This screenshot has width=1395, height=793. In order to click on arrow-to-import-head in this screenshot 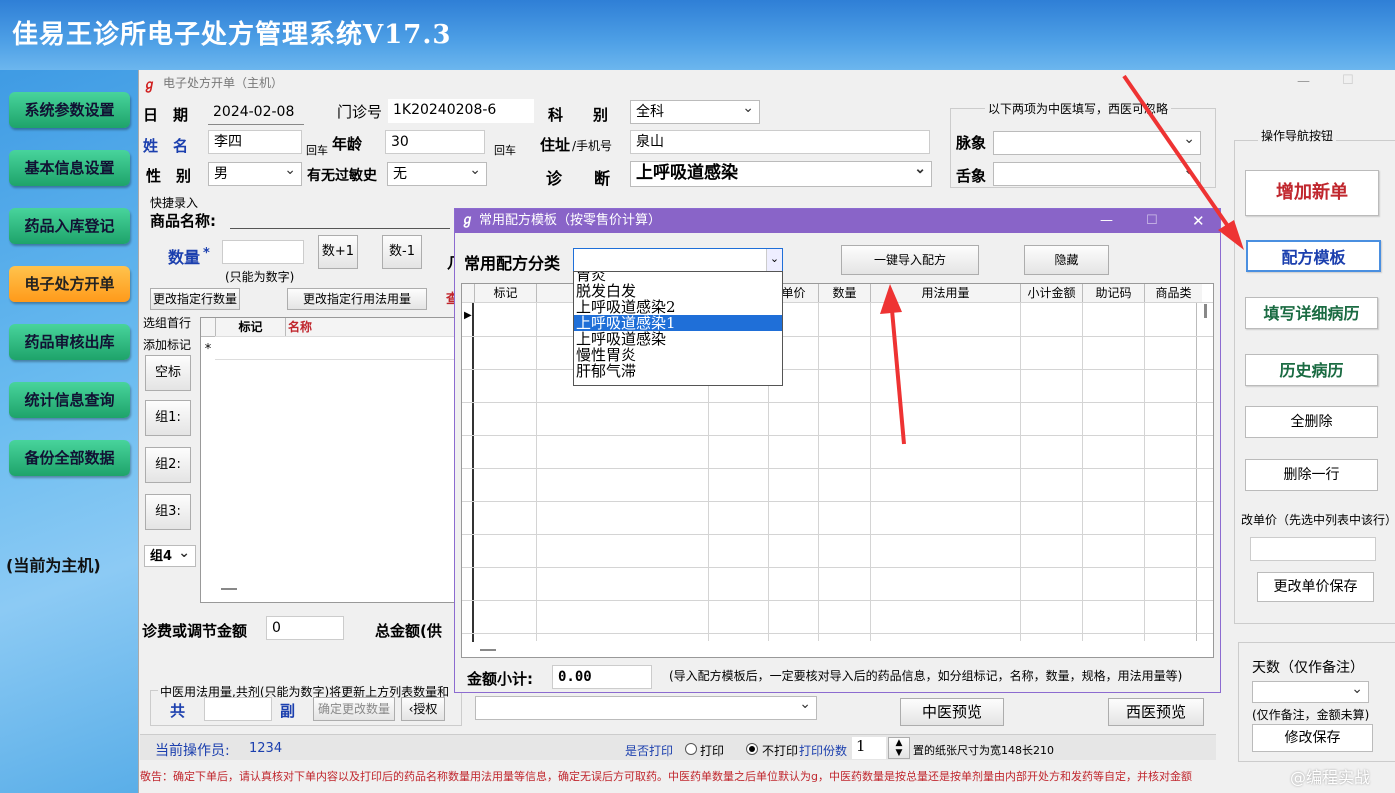, I will do `click(891, 299)`.